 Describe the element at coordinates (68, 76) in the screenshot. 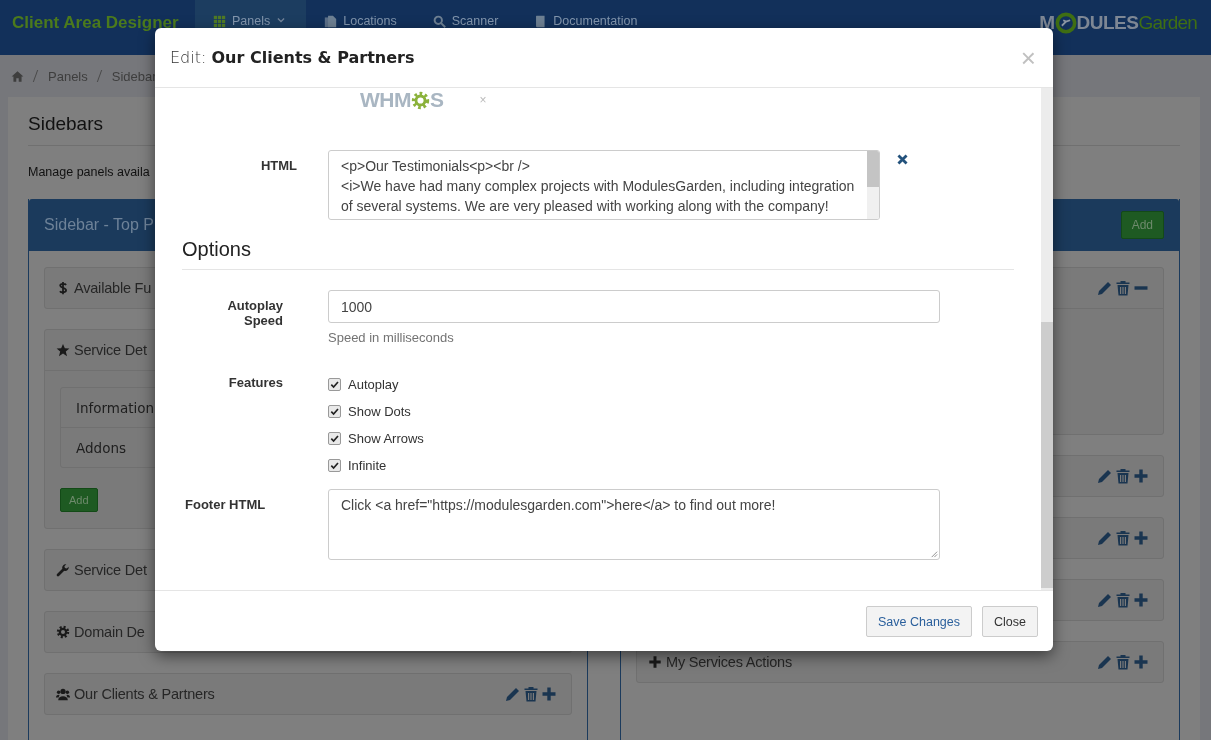

I see `breadcrumb-link: Panels` at that location.